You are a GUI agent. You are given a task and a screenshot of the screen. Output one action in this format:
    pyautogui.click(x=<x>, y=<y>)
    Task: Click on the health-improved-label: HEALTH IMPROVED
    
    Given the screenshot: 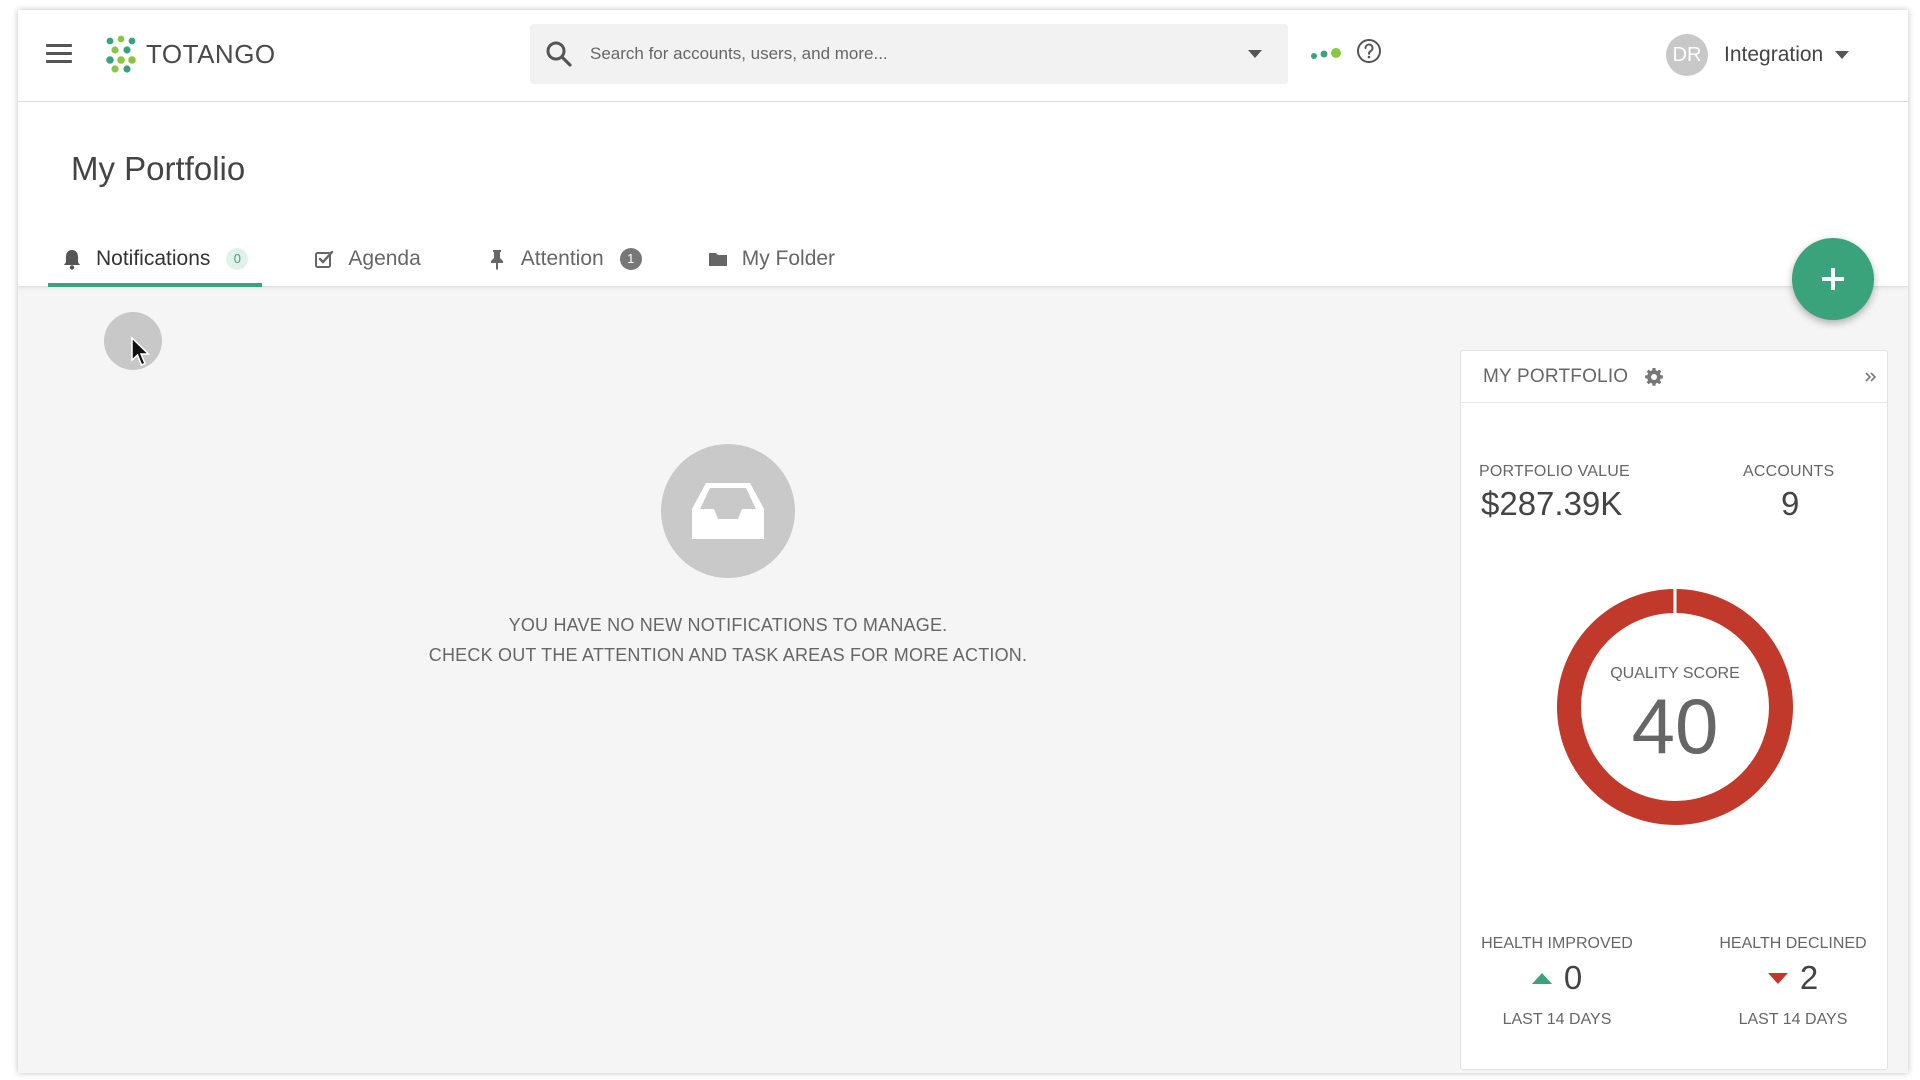 What is the action you would take?
    pyautogui.click(x=1557, y=943)
    